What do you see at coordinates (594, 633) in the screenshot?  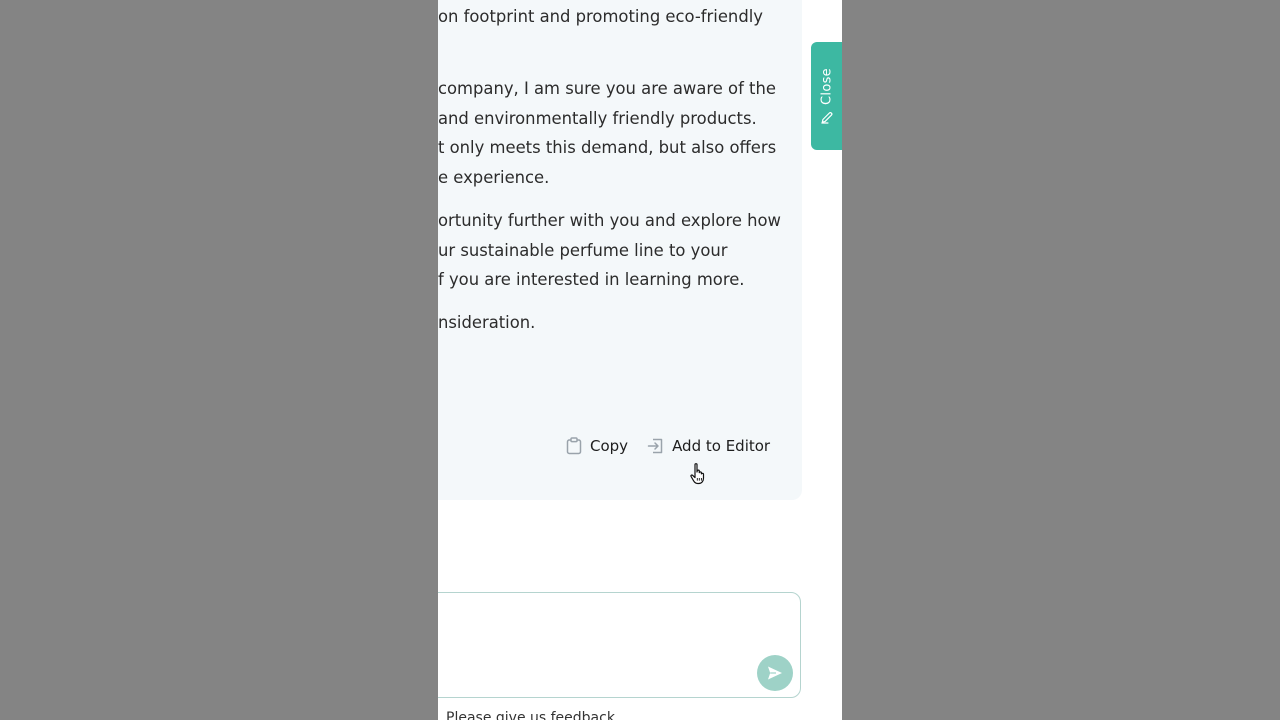 I see `message-input` at bounding box center [594, 633].